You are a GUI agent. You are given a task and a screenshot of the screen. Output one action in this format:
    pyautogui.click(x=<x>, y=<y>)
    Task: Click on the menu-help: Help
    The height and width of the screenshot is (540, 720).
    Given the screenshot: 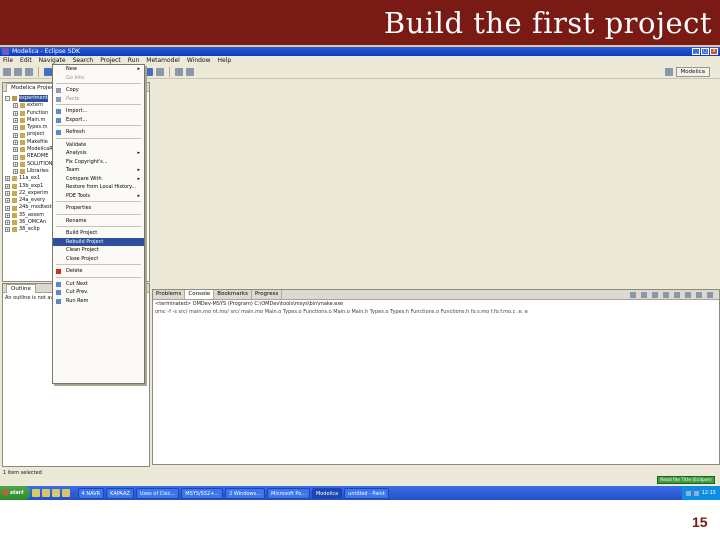 What is the action you would take?
    pyautogui.click(x=225, y=60)
    